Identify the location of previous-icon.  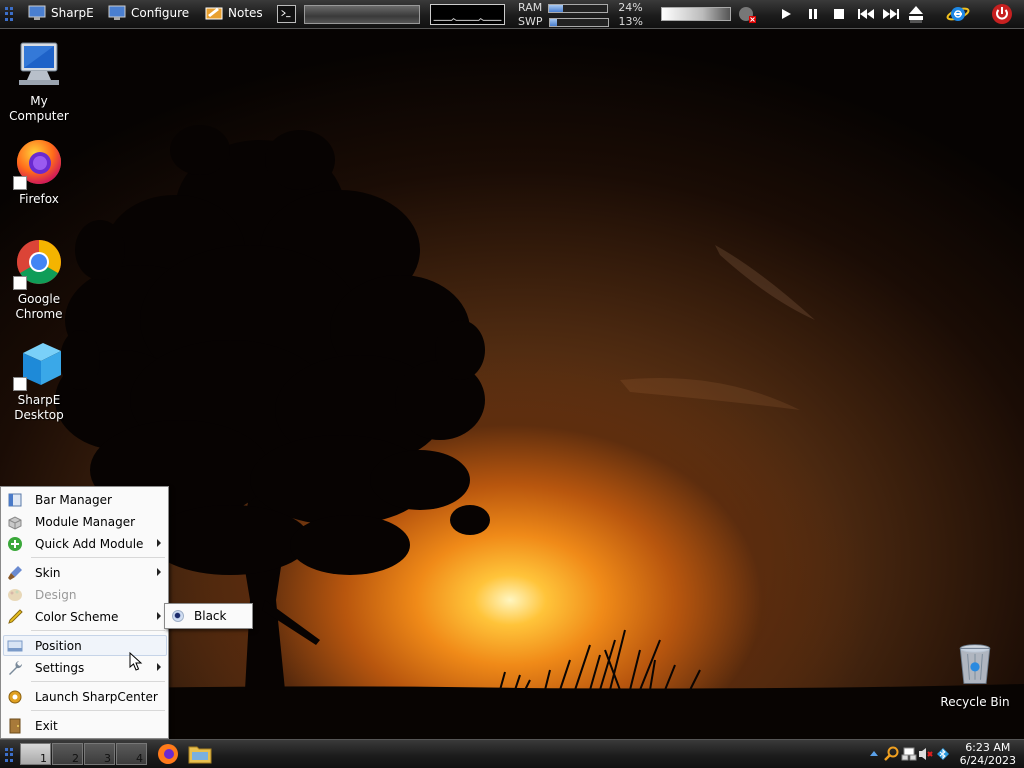
(866, 14).